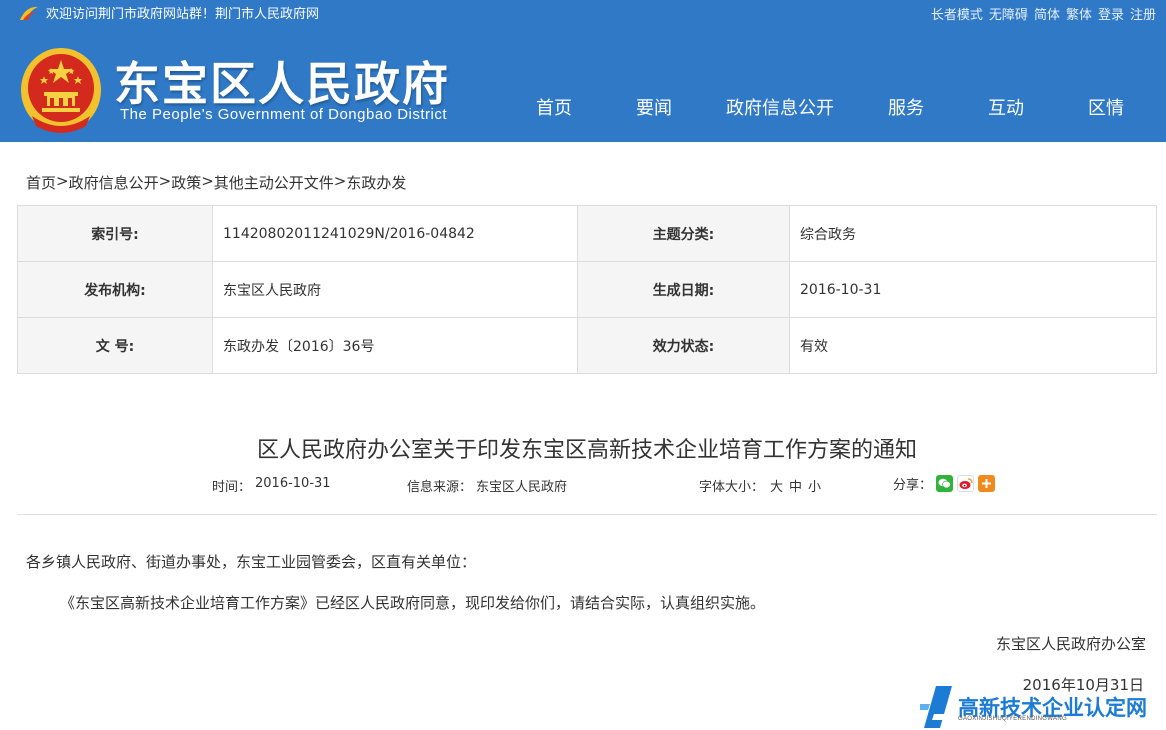 The image size is (1166, 730). What do you see at coordinates (395, 289) in the screenshot?
I see `issuer-value: 东宝区人民政府` at bounding box center [395, 289].